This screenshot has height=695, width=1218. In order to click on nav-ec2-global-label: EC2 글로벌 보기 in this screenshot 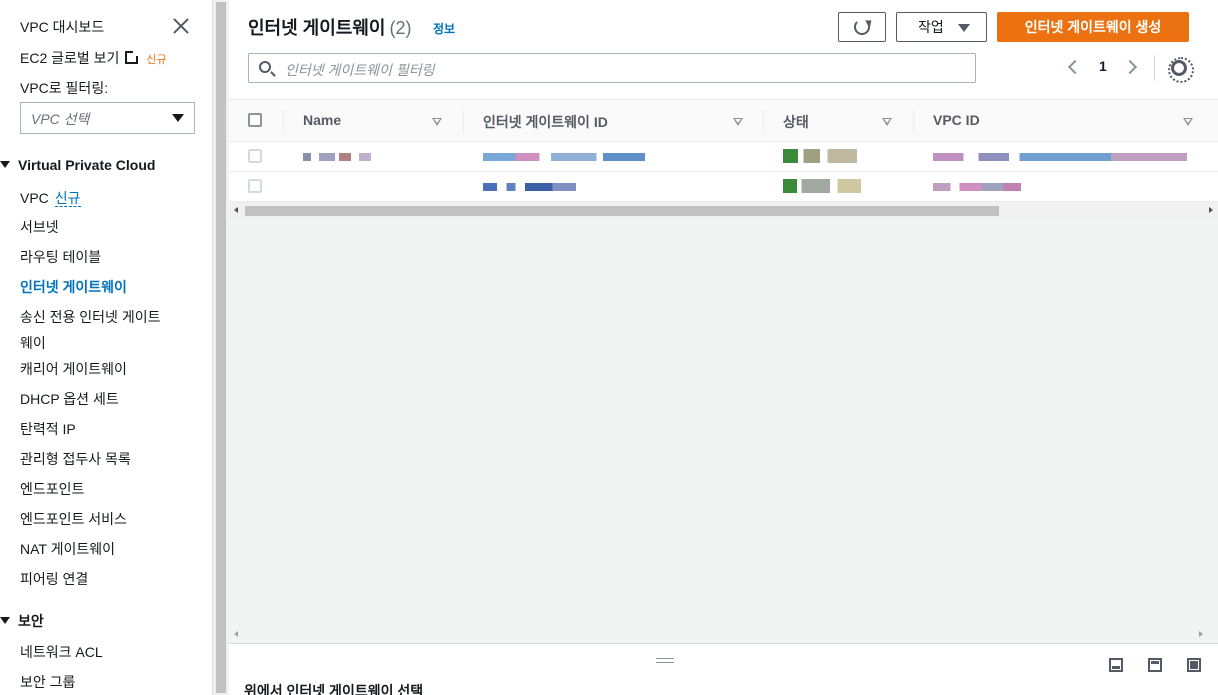, I will do `click(70, 58)`.